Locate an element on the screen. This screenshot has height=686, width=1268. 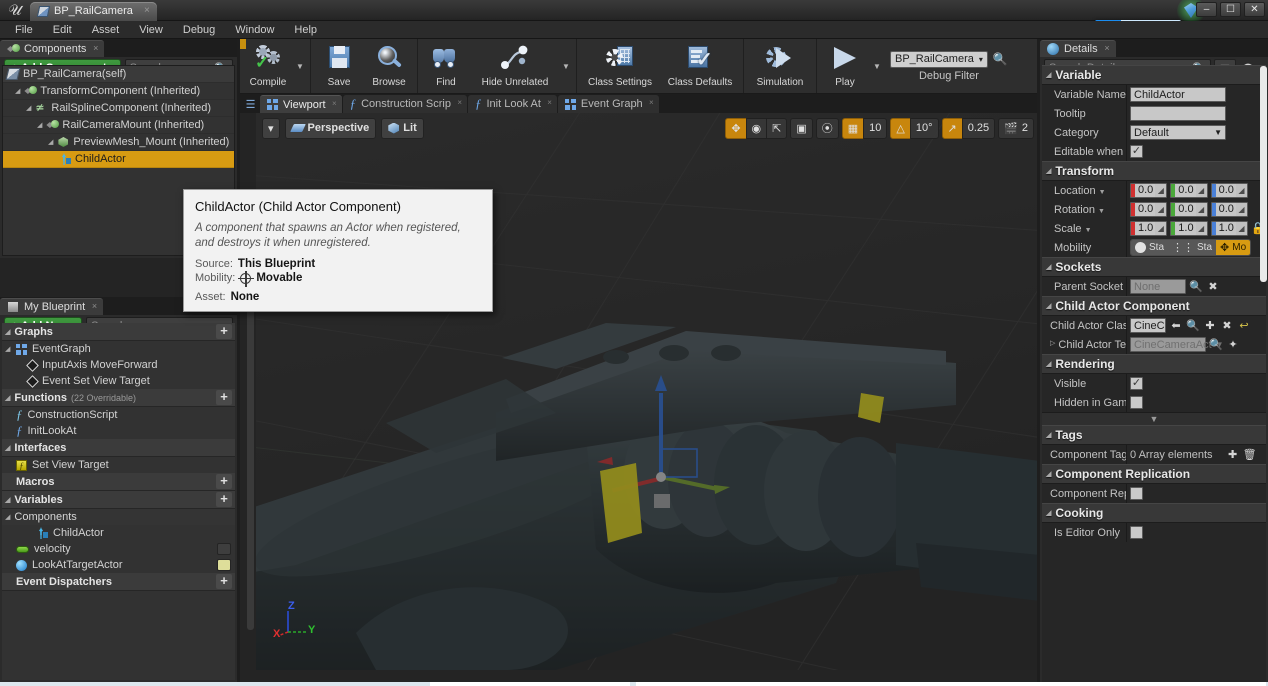
details-scrollbar is located at coordinates (1263, 174).